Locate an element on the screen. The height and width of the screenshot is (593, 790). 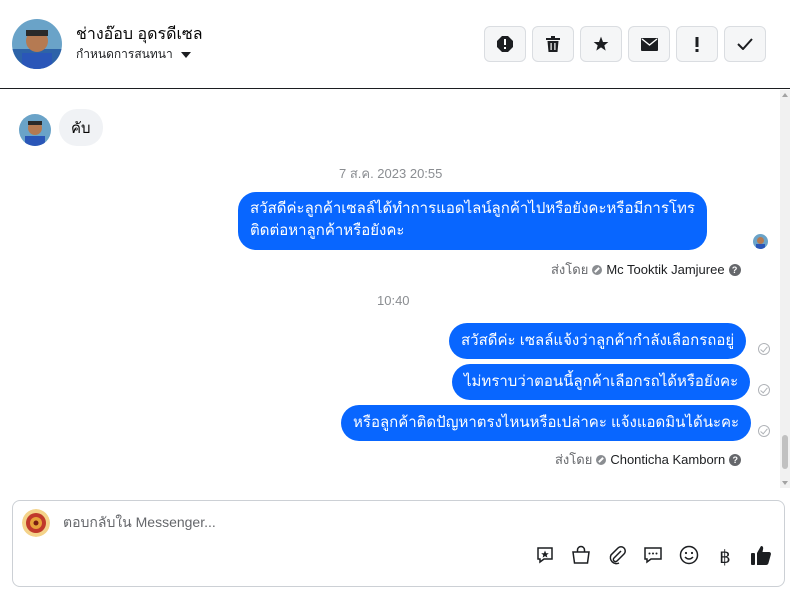
baht-icon: ฿ is located at coordinates (725, 557).